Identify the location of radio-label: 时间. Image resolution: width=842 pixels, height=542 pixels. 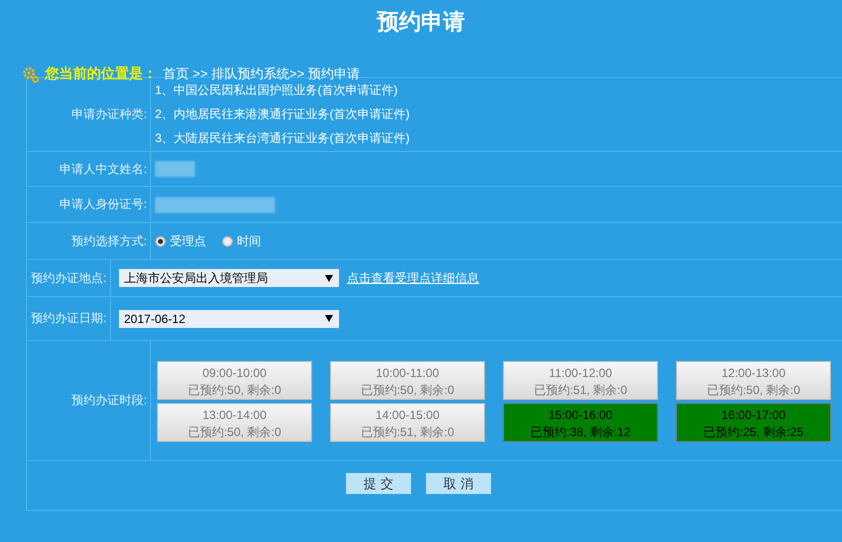
(249, 241).